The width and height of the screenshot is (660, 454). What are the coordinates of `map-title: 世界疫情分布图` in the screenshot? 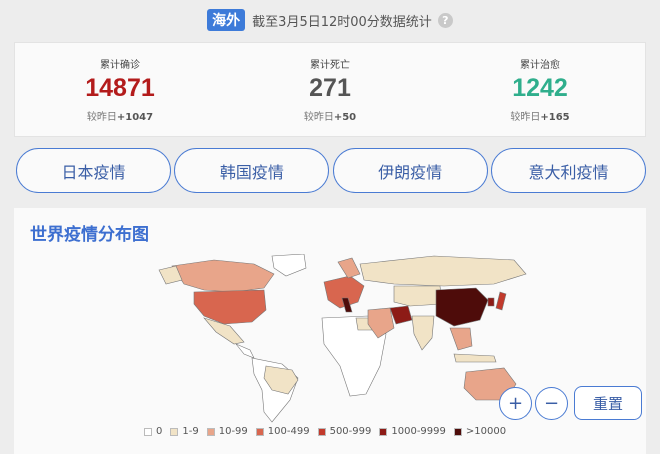 It's located at (89, 235).